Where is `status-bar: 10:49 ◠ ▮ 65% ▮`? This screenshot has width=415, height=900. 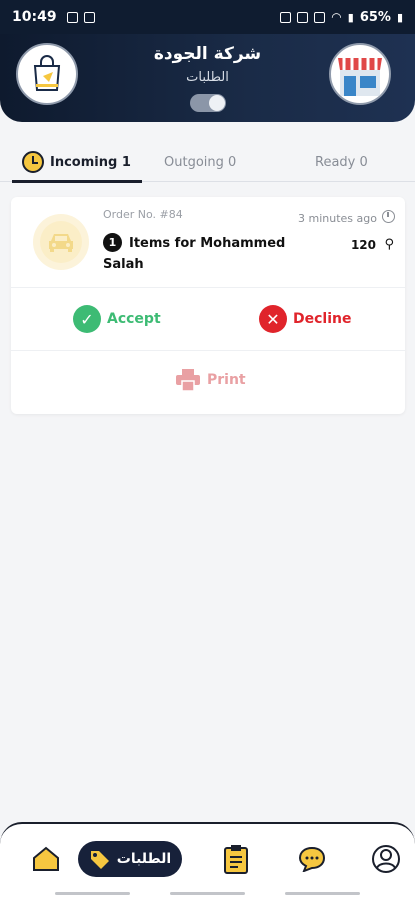
status-bar: 10:49 ◠ ▮ 65% ▮ is located at coordinates (207, 17).